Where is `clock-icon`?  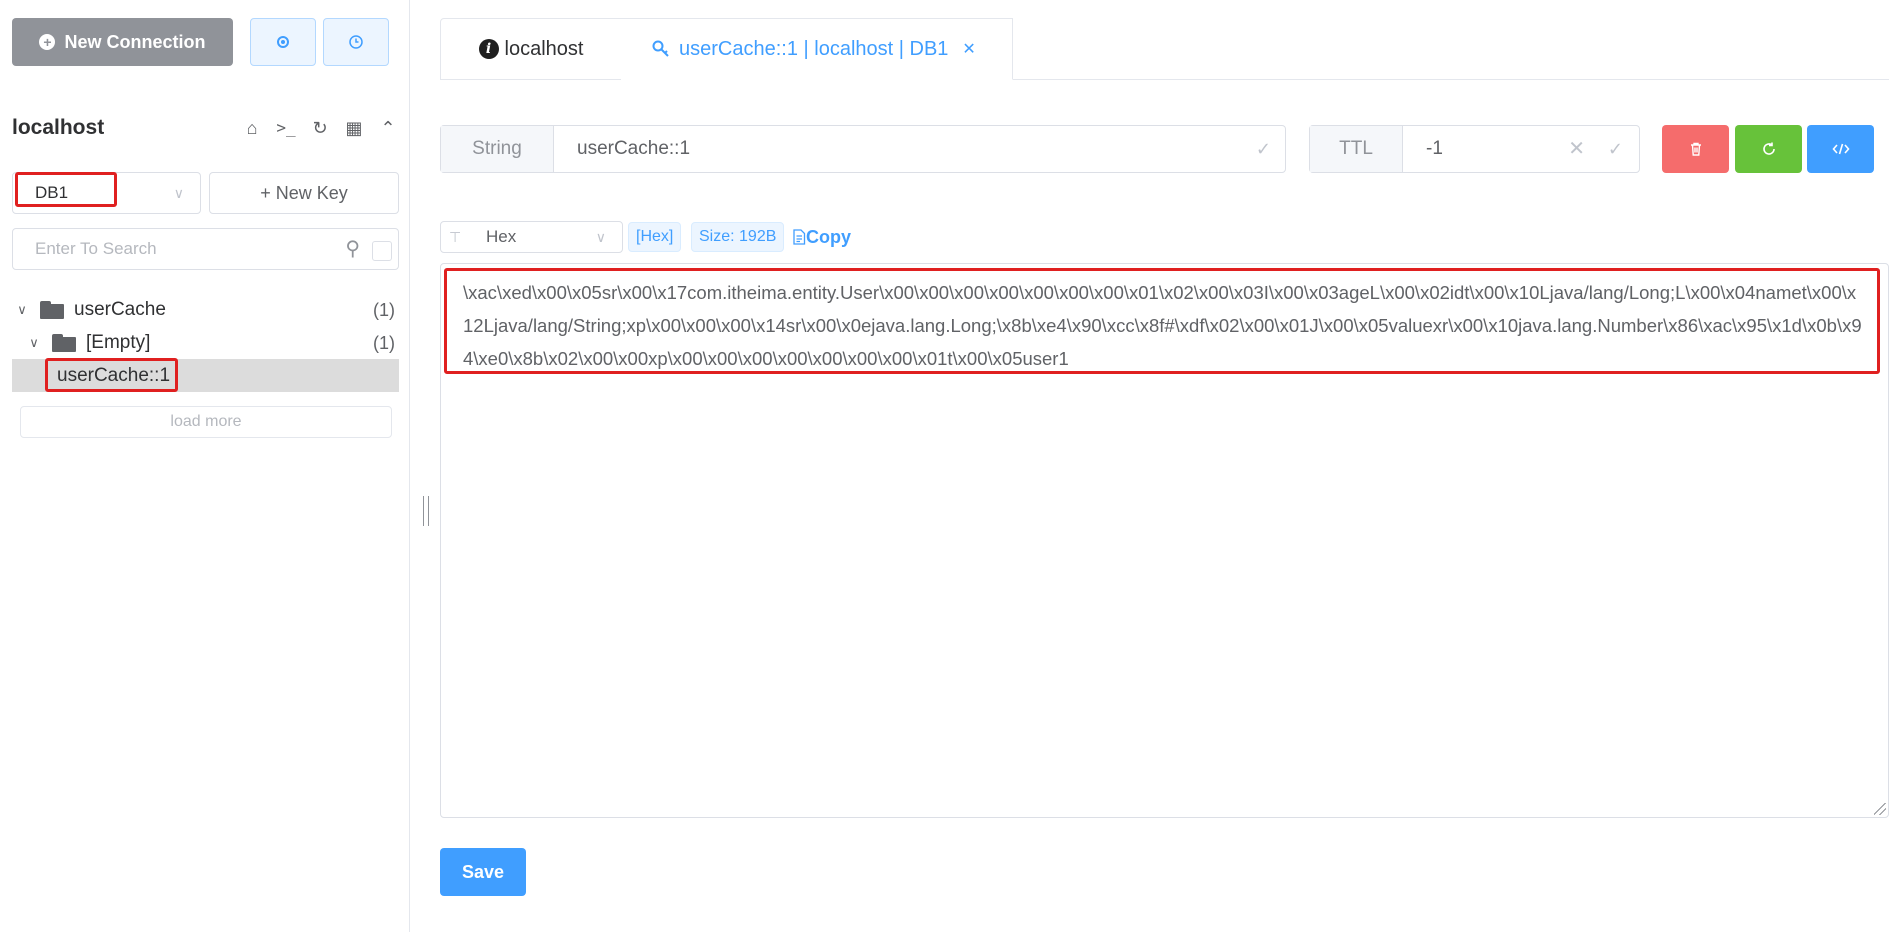 clock-icon is located at coordinates (356, 42).